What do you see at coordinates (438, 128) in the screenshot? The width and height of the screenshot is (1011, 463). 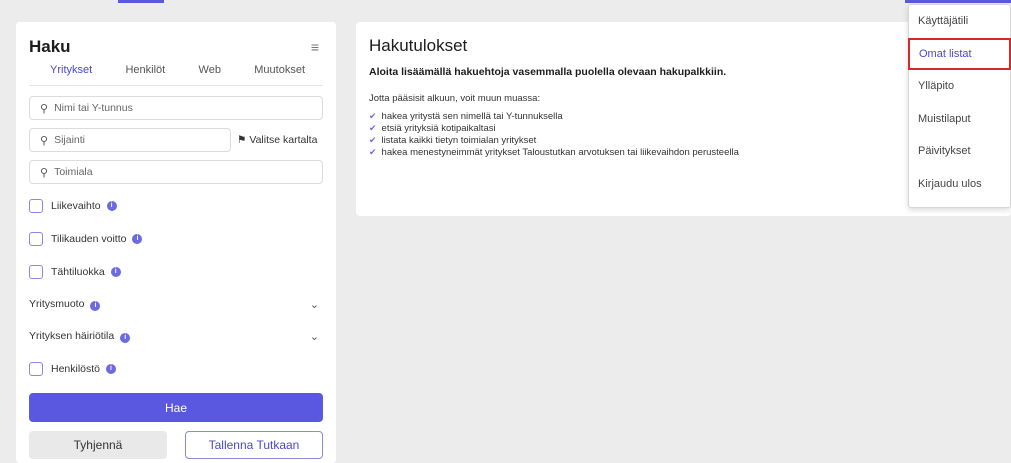 I see `tip-text: etsiä yrityksiä kotipaikaltasi` at bounding box center [438, 128].